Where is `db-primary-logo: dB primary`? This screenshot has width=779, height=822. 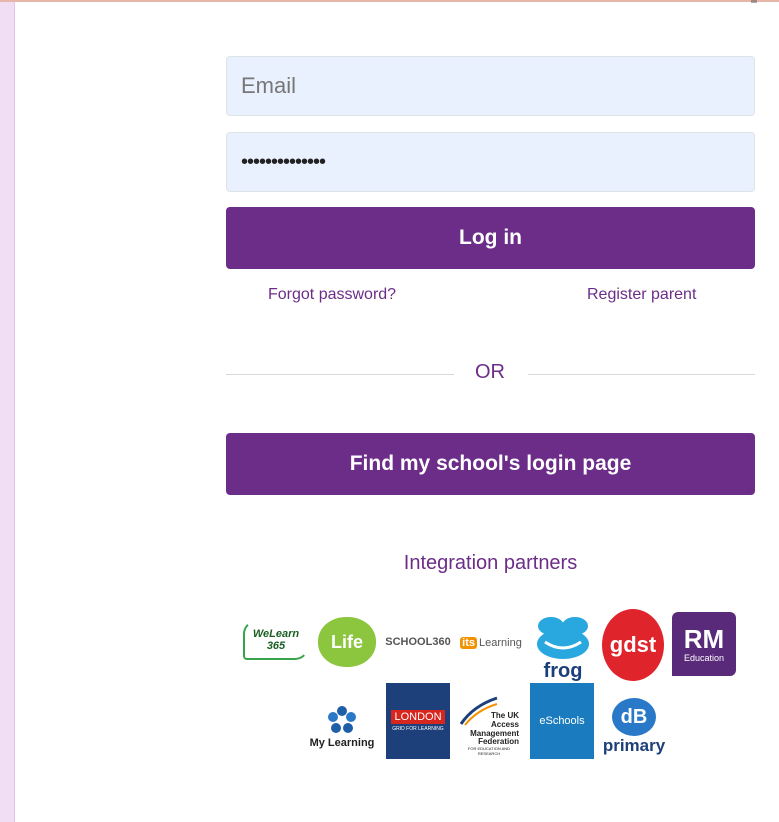 db-primary-logo: dB primary is located at coordinates (634, 721).